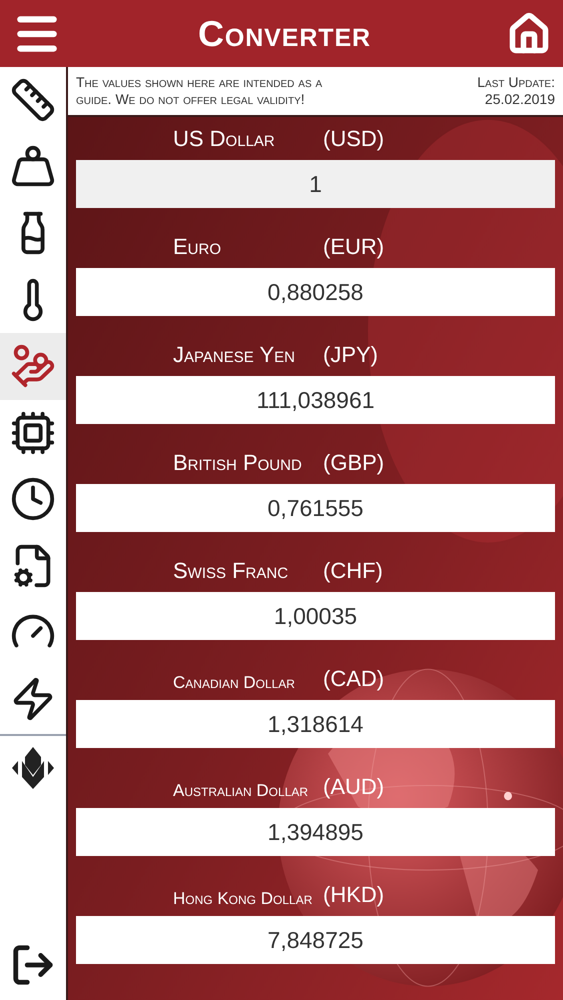  I want to click on disclaimer-text: The values shown here are intended as a guide. We do not offer legal validity!, so click(200, 91).